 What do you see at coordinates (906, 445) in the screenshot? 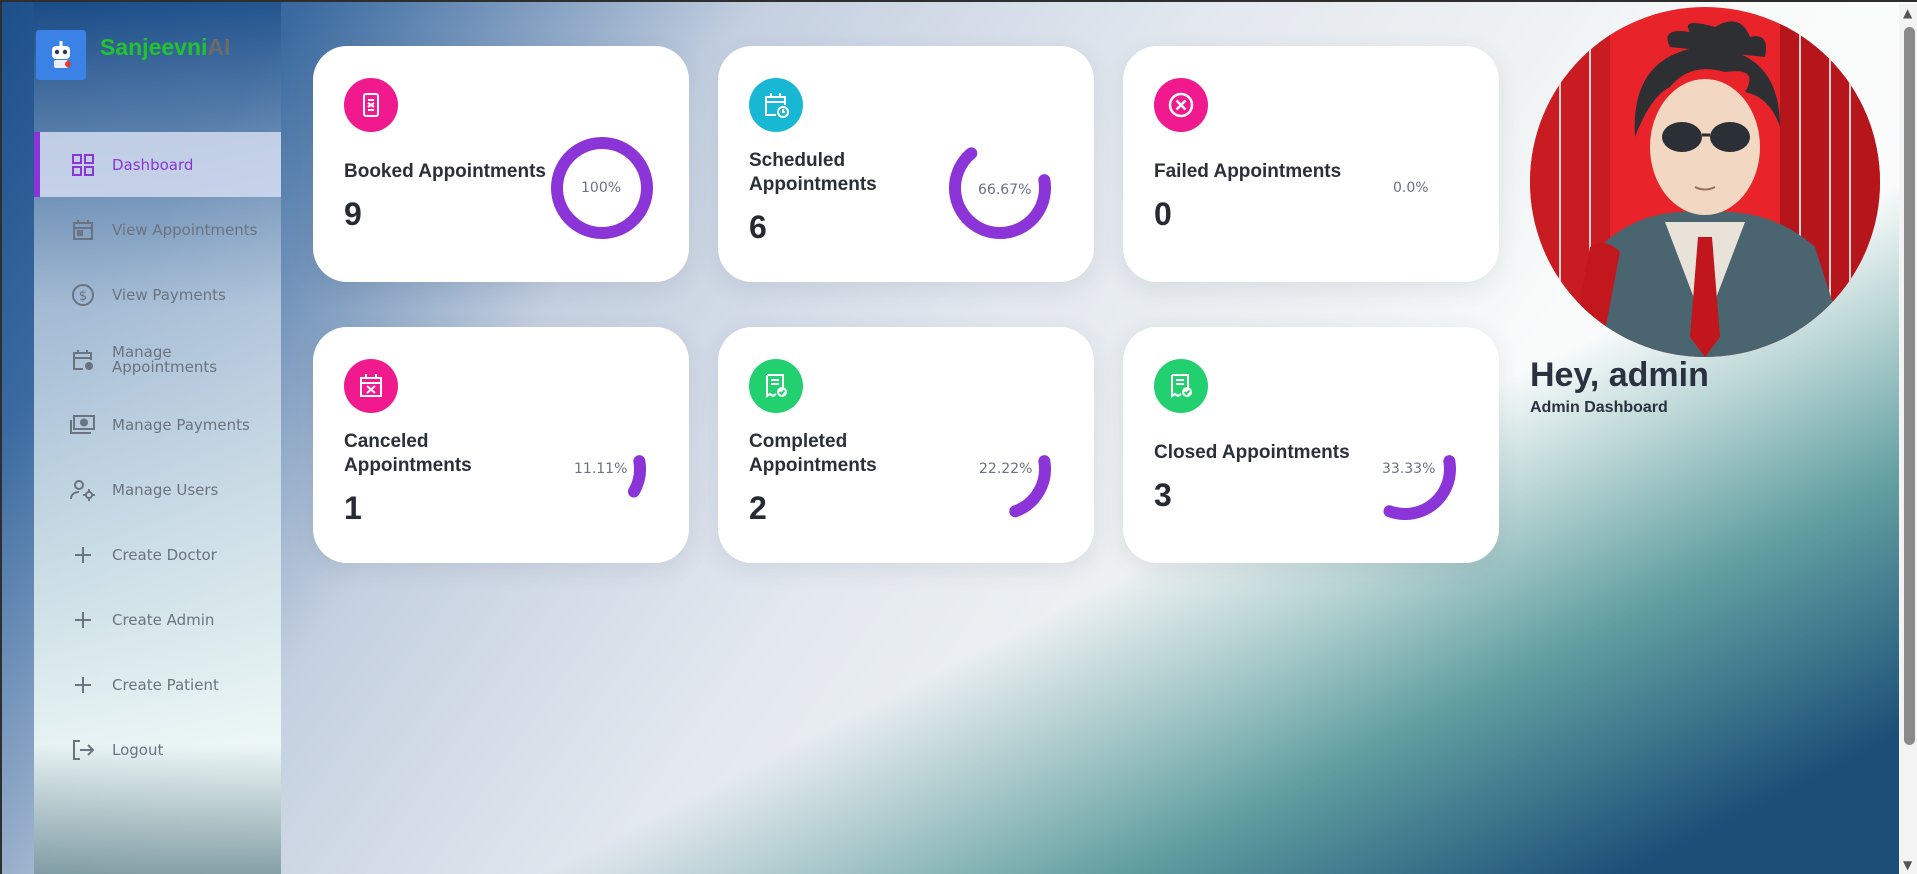
I see `completed-appointments-card: Completed Appointments 2 22.22%` at bounding box center [906, 445].